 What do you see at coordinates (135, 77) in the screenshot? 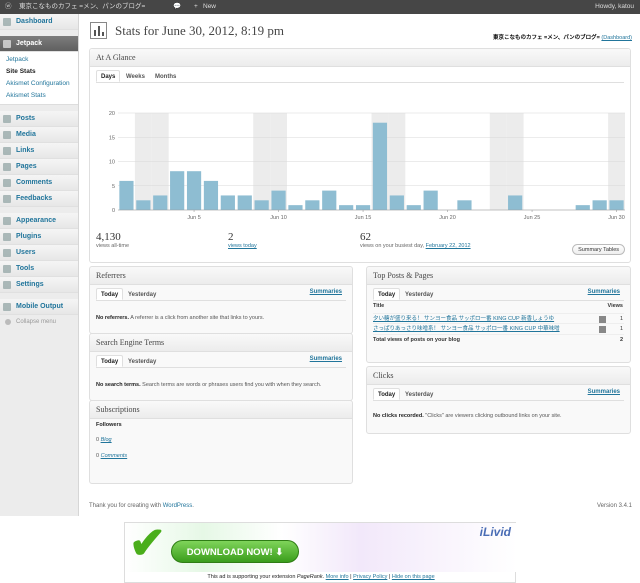
I see `tab-weeks: Weeks` at bounding box center [135, 77].